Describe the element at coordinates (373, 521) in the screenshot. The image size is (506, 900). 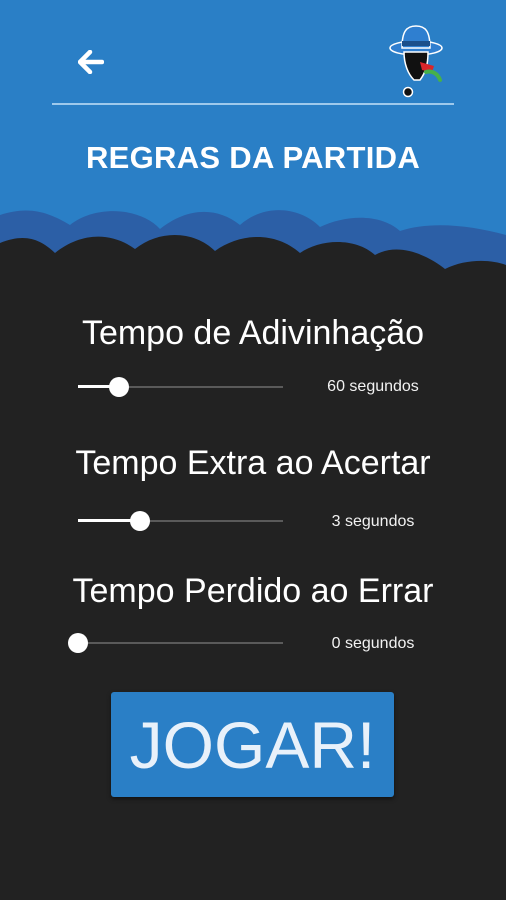
I see `extra-time-value: 3 segundos` at that location.